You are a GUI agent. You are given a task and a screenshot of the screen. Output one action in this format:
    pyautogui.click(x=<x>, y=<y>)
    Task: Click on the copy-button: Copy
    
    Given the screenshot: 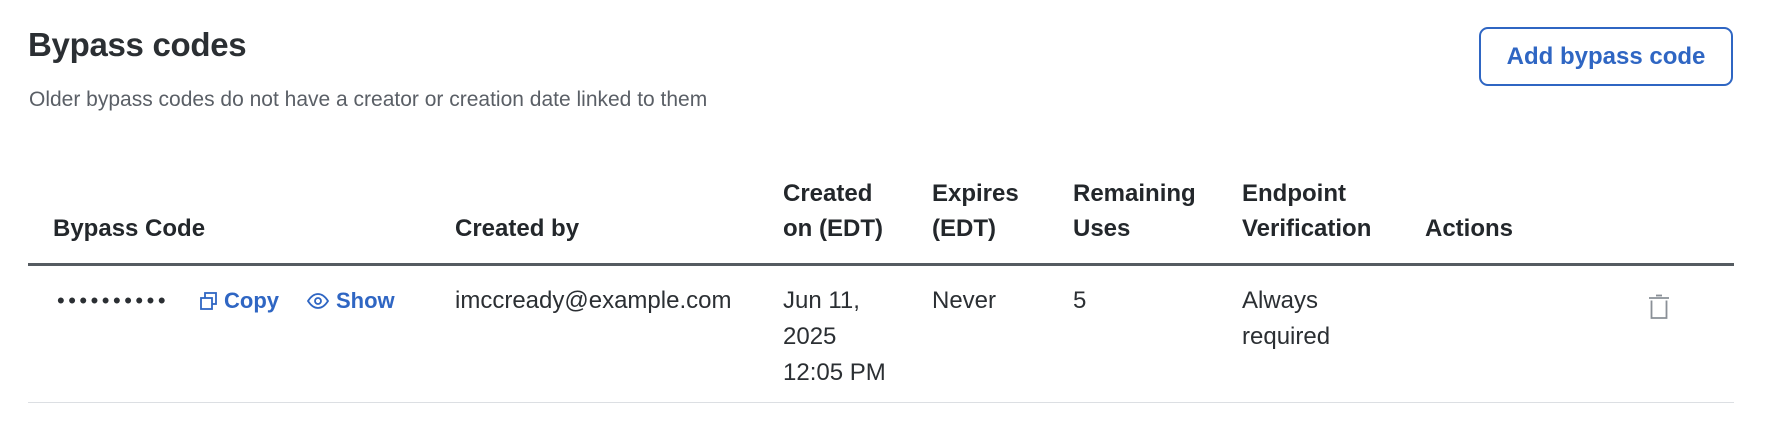 What is the action you would take?
    pyautogui.click(x=239, y=301)
    